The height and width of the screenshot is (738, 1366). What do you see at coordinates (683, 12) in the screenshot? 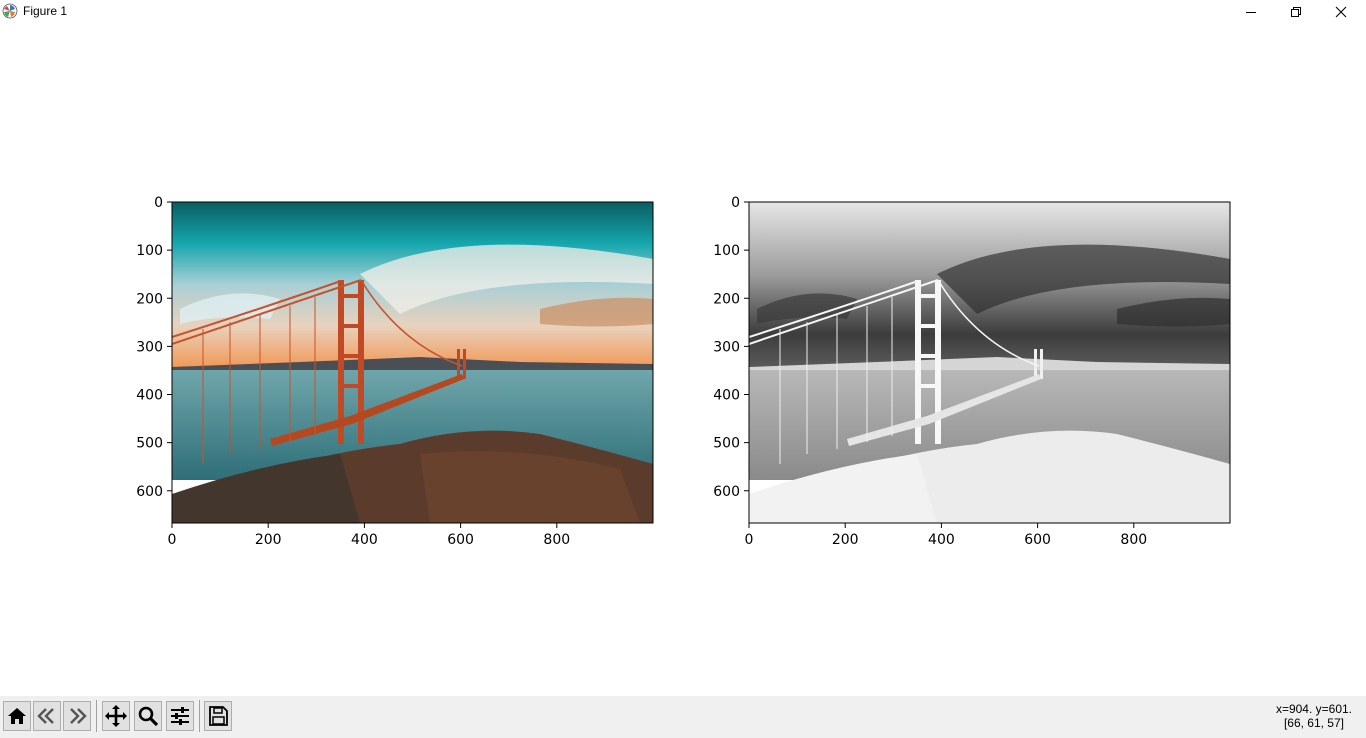
I see `title-bar: Figure 1` at bounding box center [683, 12].